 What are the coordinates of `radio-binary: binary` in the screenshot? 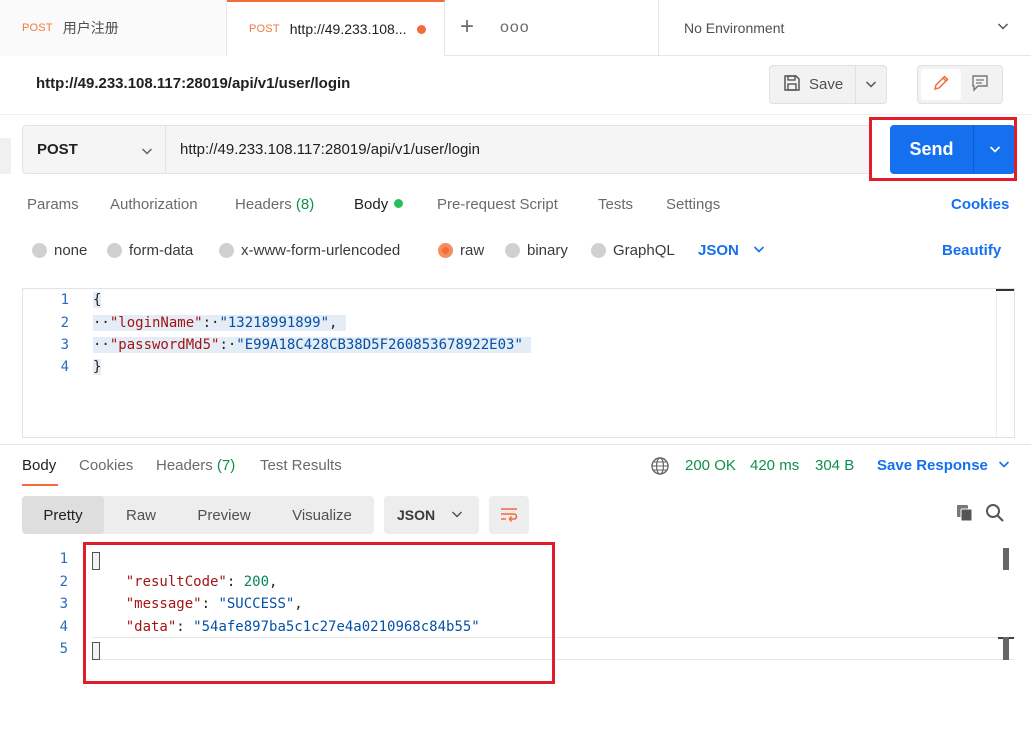 It's located at (536, 250).